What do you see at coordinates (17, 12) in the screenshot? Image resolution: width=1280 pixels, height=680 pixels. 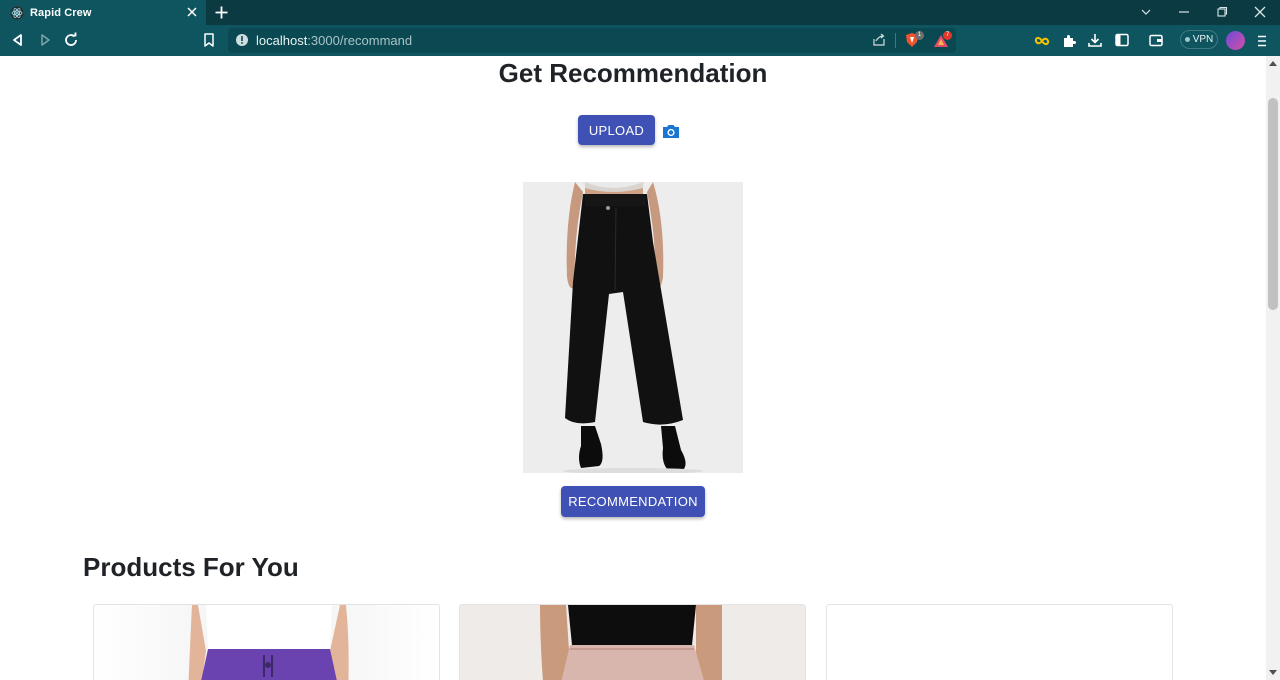 I see `react-icon` at bounding box center [17, 12].